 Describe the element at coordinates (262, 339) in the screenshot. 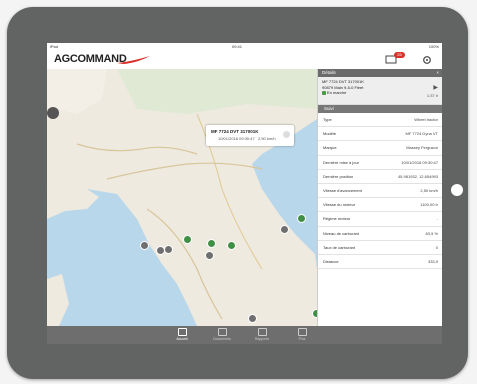

I see `nav-label: Rapports` at that location.